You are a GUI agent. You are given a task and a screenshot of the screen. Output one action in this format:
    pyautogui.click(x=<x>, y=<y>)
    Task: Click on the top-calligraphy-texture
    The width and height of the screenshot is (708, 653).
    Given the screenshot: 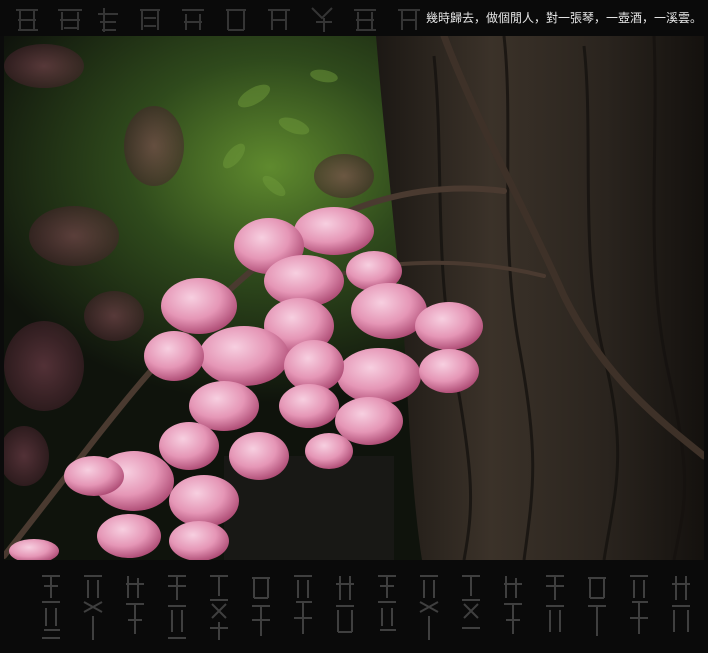 What is the action you would take?
    pyautogui.click(x=221, y=19)
    